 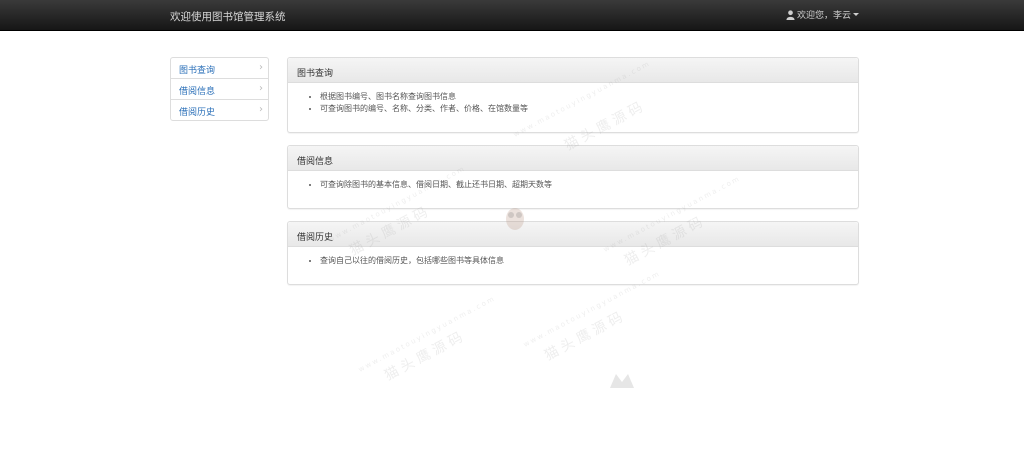 I want to click on sidebar-item-label: 借阅信息, so click(x=197, y=92).